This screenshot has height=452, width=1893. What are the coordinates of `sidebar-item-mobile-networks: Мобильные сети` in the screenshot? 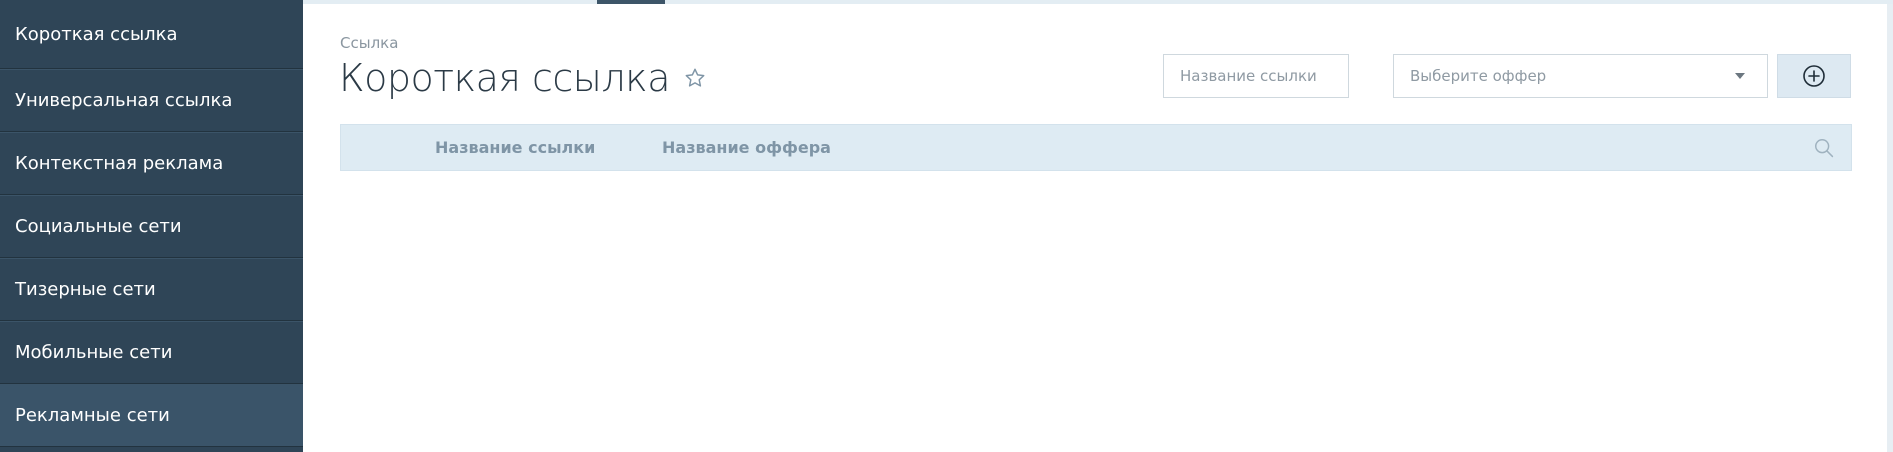 It's located at (151, 352).